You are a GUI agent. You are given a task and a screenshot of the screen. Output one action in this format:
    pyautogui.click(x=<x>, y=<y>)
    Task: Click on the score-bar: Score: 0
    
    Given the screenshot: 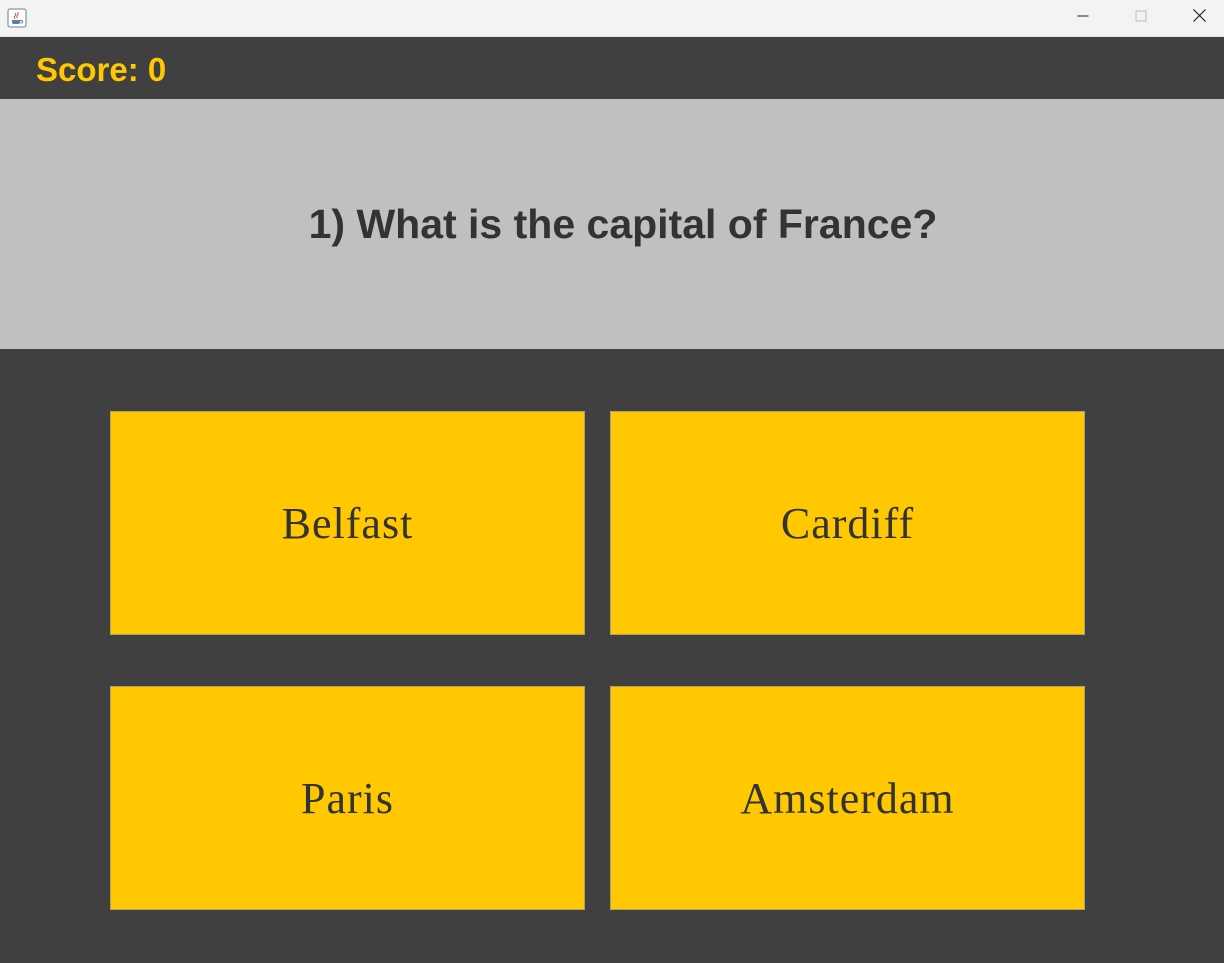 What is the action you would take?
    pyautogui.click(x=612, y=68)
    